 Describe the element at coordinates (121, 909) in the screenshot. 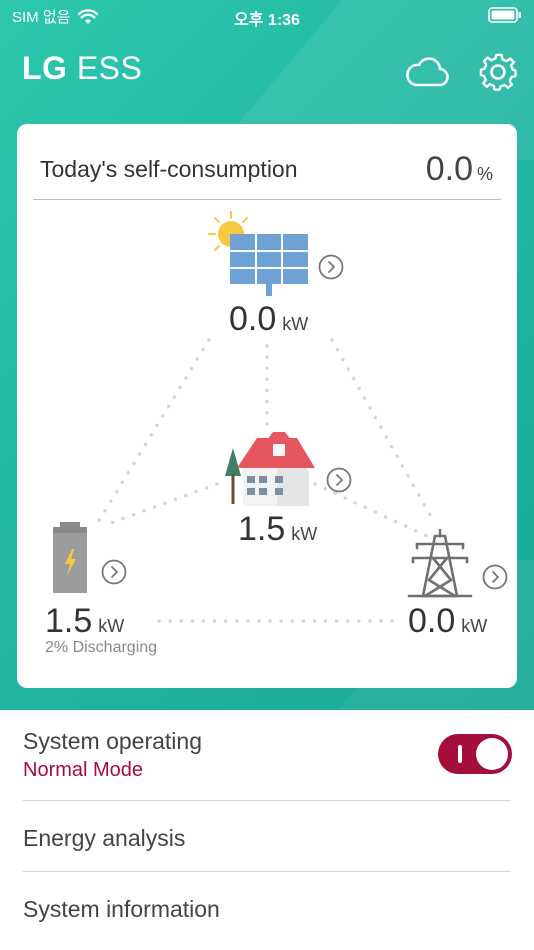

I see `system-information-label: System information` at that location.